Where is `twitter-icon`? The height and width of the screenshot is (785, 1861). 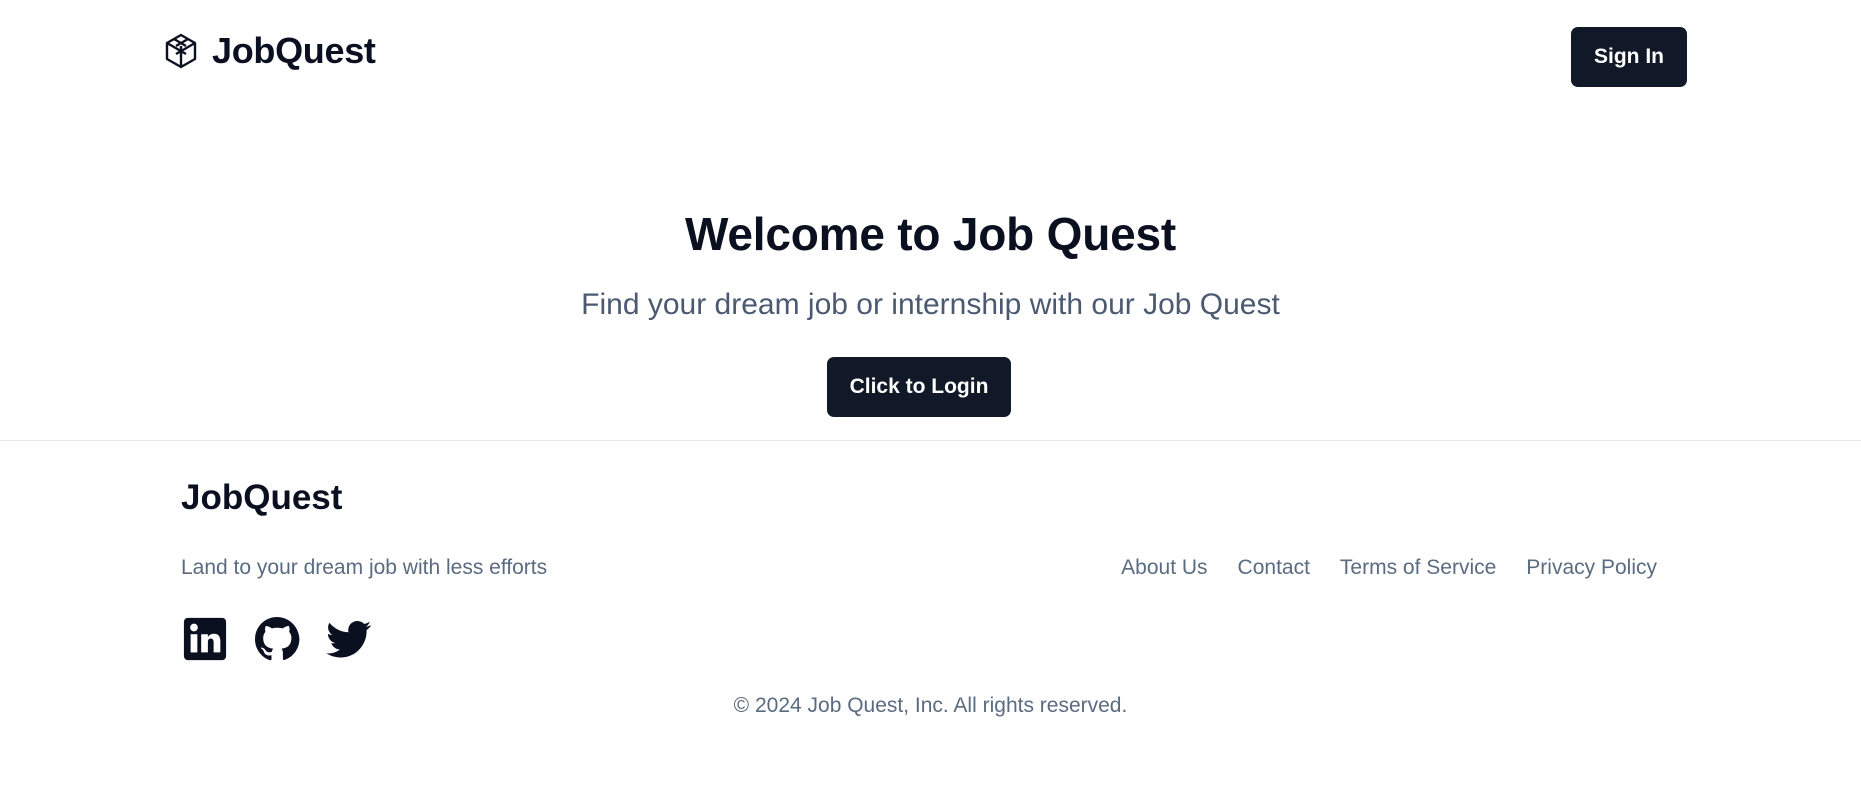 twitter-icon is located at coordinates (349, 639).